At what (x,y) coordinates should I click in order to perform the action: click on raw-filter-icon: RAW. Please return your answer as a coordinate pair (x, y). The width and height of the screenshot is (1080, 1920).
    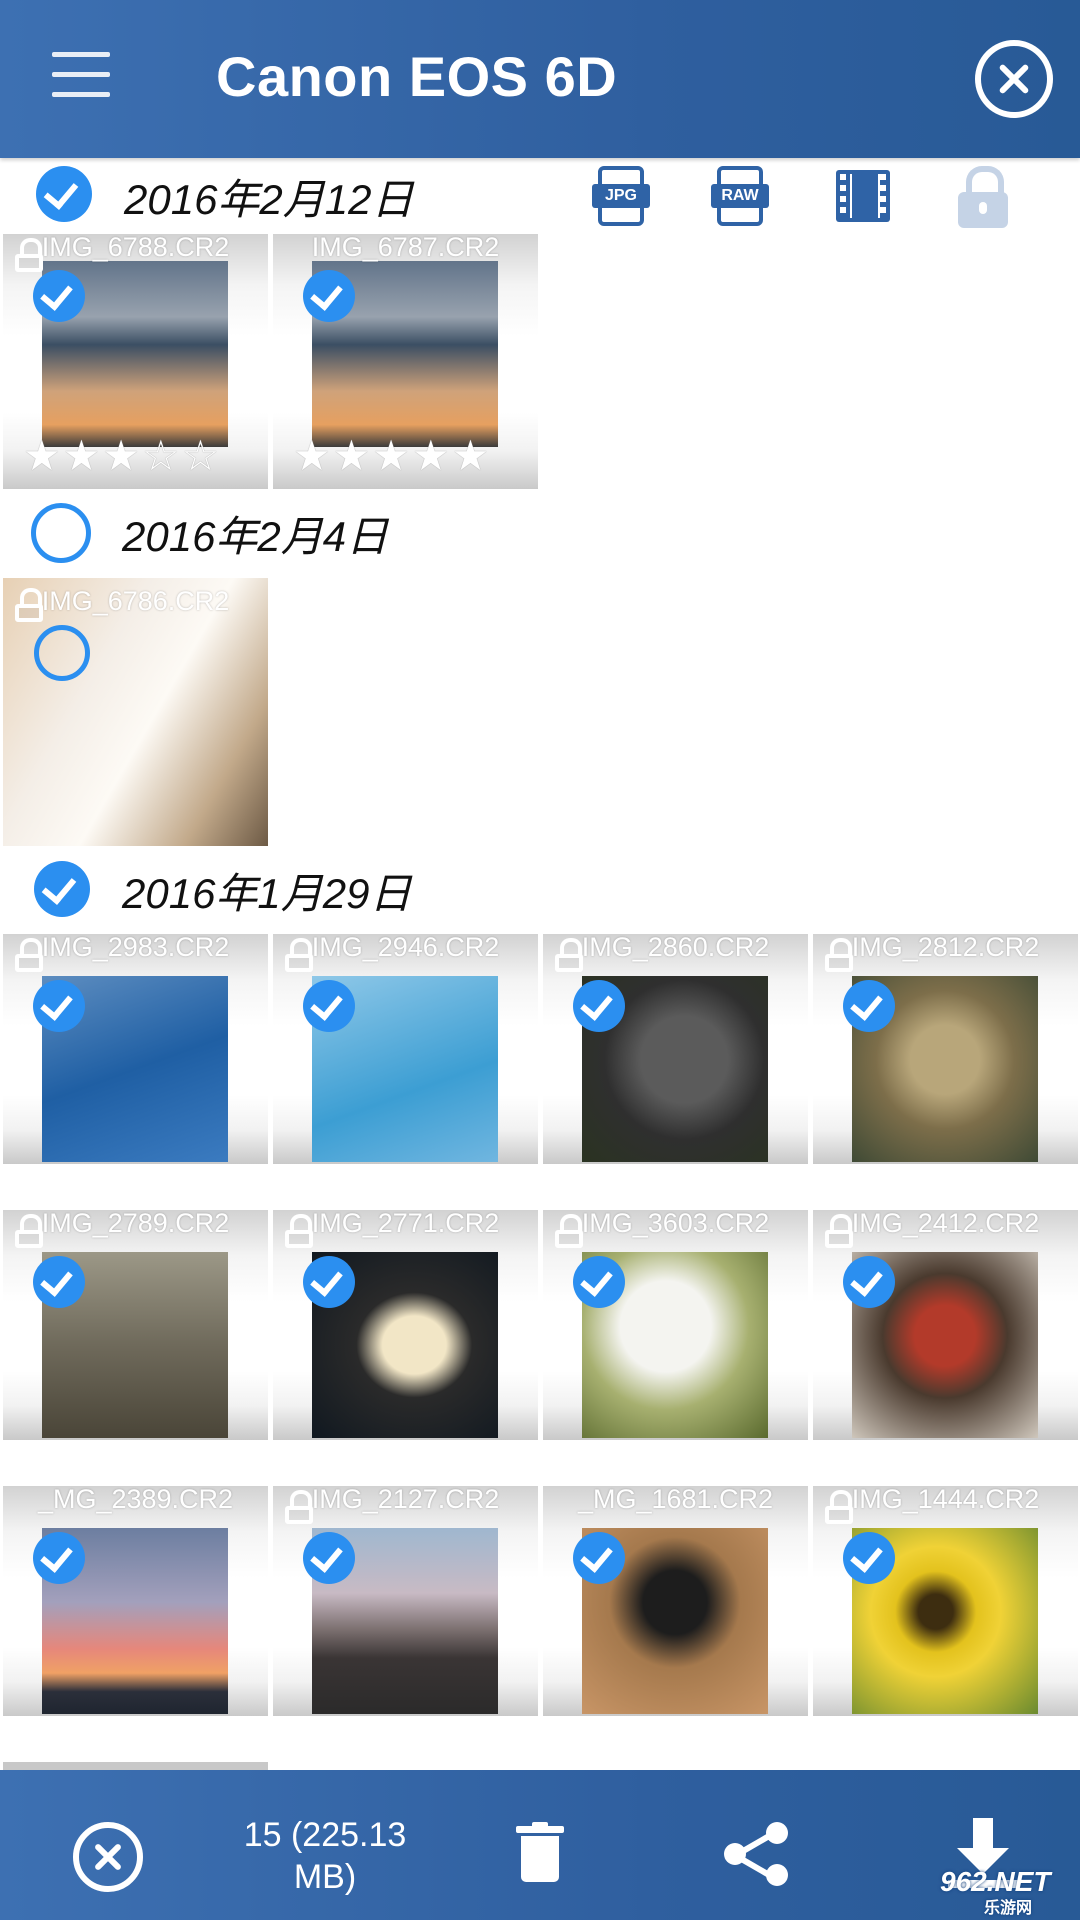
    Looking at the image, I should click on (740, 197).